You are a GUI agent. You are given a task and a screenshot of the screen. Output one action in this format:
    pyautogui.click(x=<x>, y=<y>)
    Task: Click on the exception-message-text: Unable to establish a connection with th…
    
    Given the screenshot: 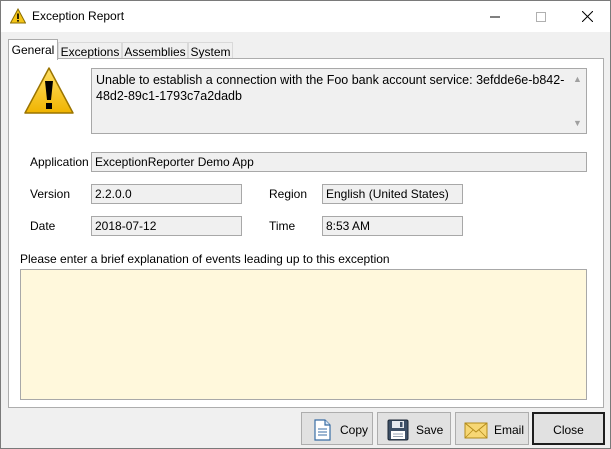 What is the action you would take?
    pyautogui.click(x=330, y=88)
    